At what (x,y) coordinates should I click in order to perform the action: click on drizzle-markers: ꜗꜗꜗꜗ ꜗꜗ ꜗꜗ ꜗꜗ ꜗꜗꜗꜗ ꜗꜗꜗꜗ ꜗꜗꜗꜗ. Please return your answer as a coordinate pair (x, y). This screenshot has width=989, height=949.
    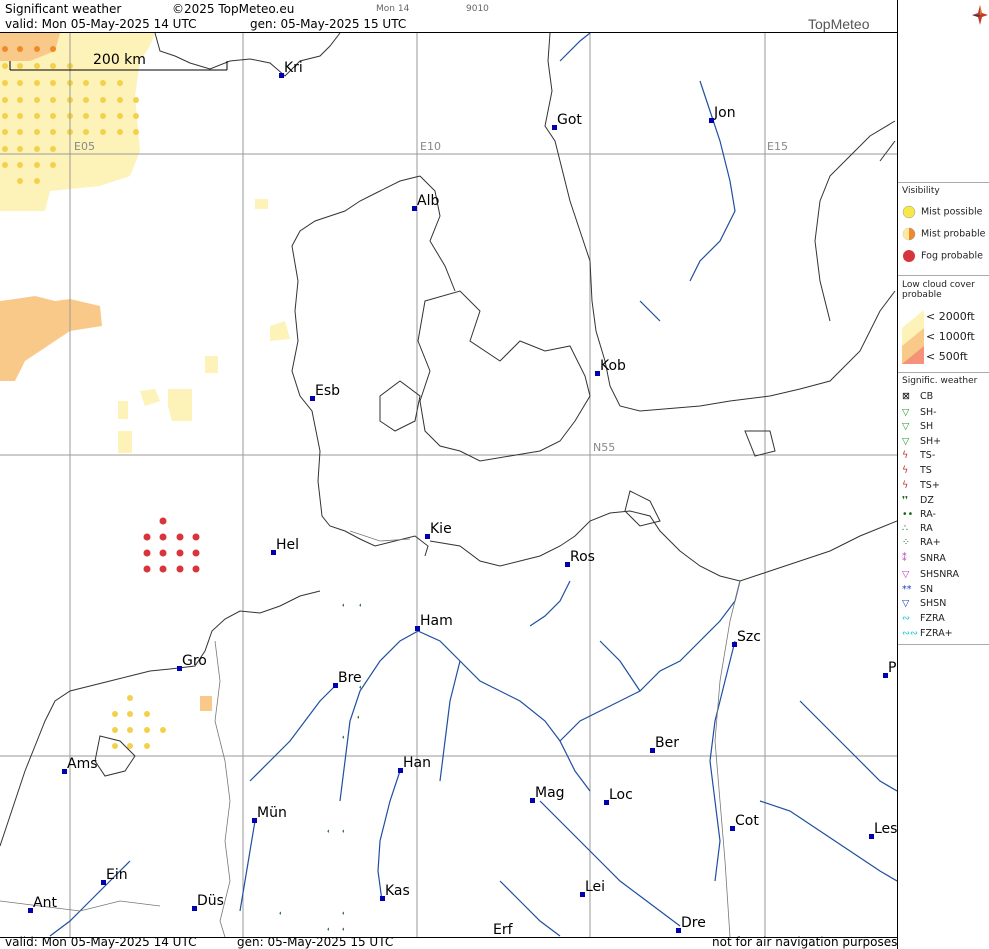
    Looking at the image, I should click on (320, 767).